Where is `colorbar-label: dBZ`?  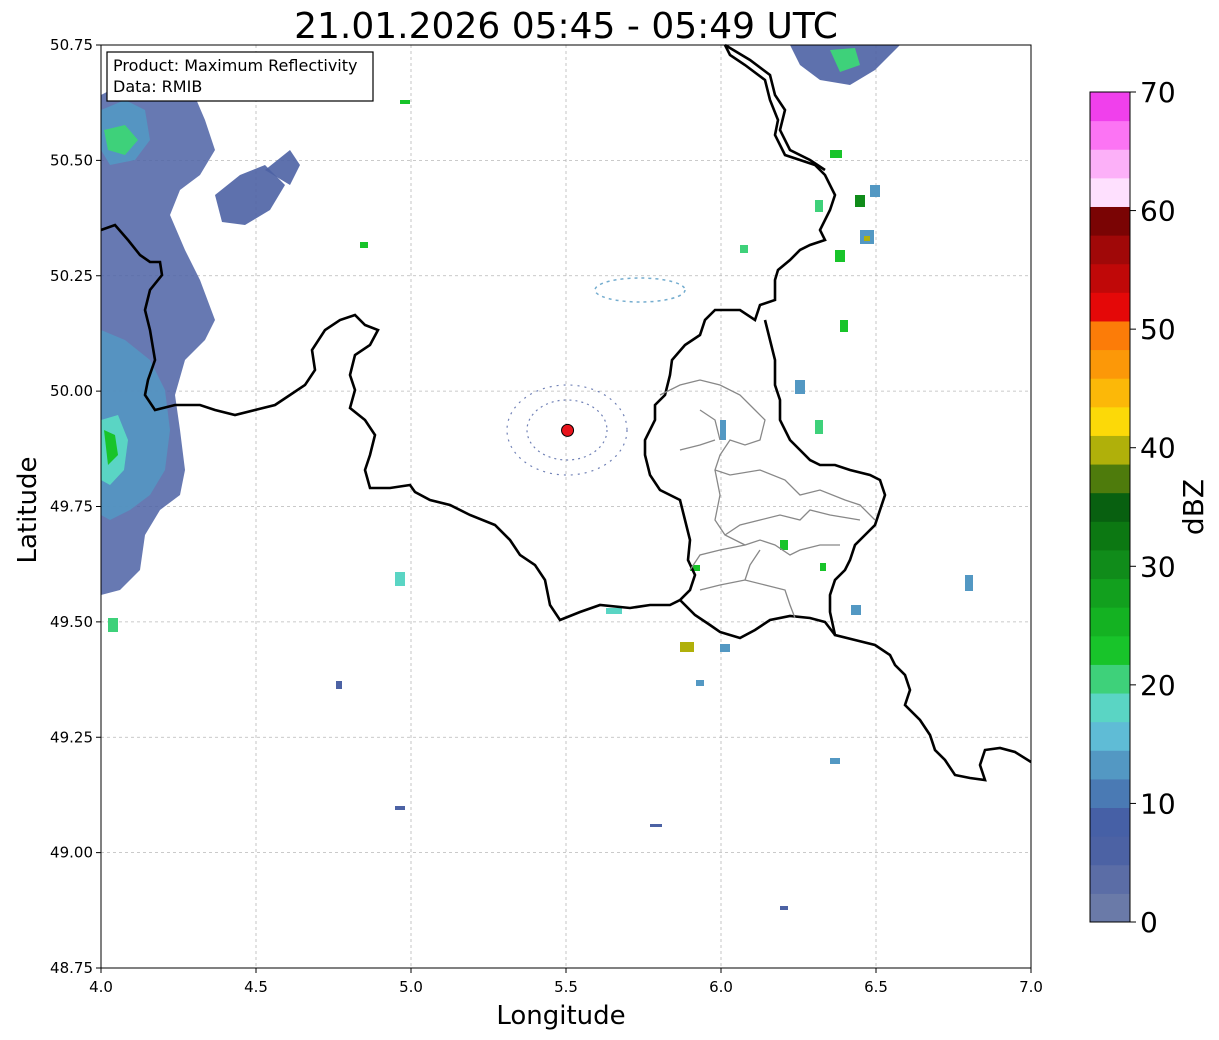 colorbar-label: dBZ is located at coordinates (1193, 507).